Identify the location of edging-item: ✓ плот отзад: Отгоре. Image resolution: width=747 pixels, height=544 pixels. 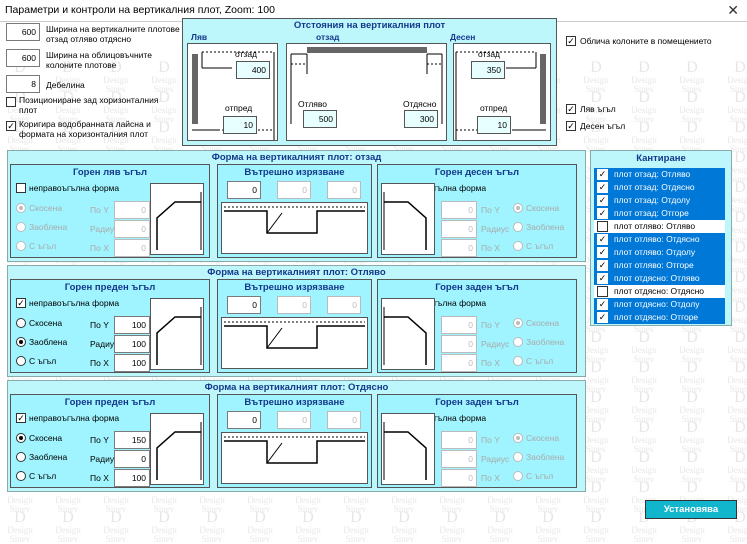
(659, 213).